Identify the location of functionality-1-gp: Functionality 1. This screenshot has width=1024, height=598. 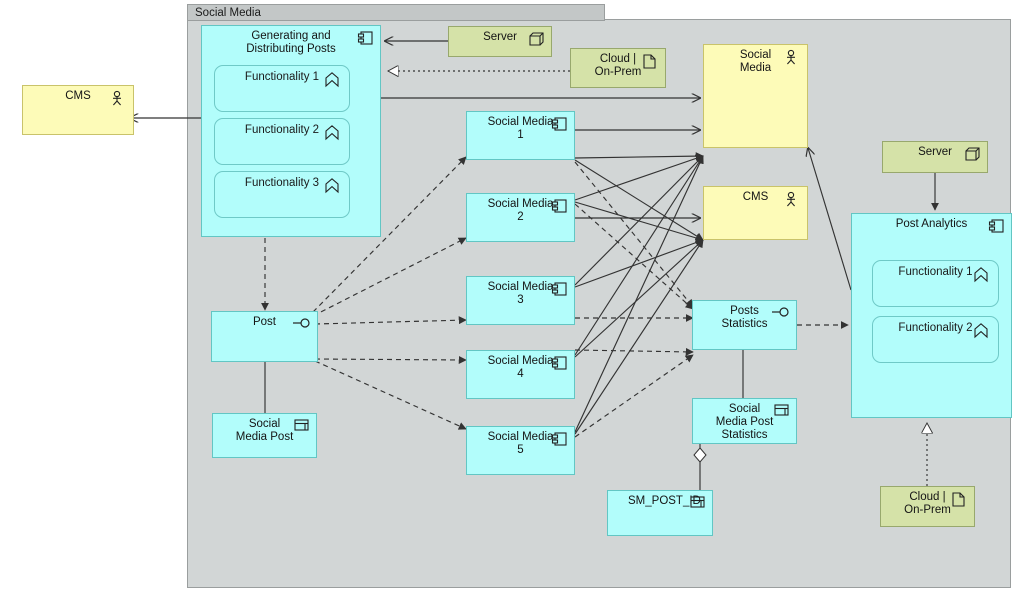
(282, 88).